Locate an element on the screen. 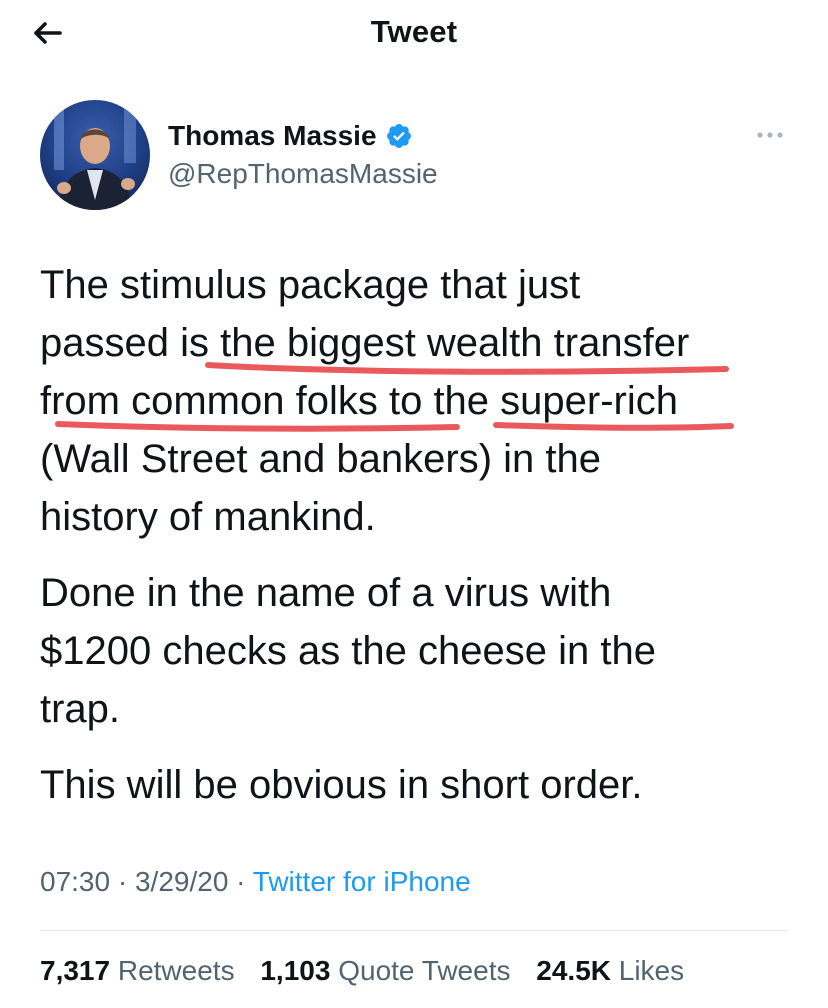 The width and height of the screenshot is (828, 1008). top-bar: Tweet is located at coordinates (414, 35).